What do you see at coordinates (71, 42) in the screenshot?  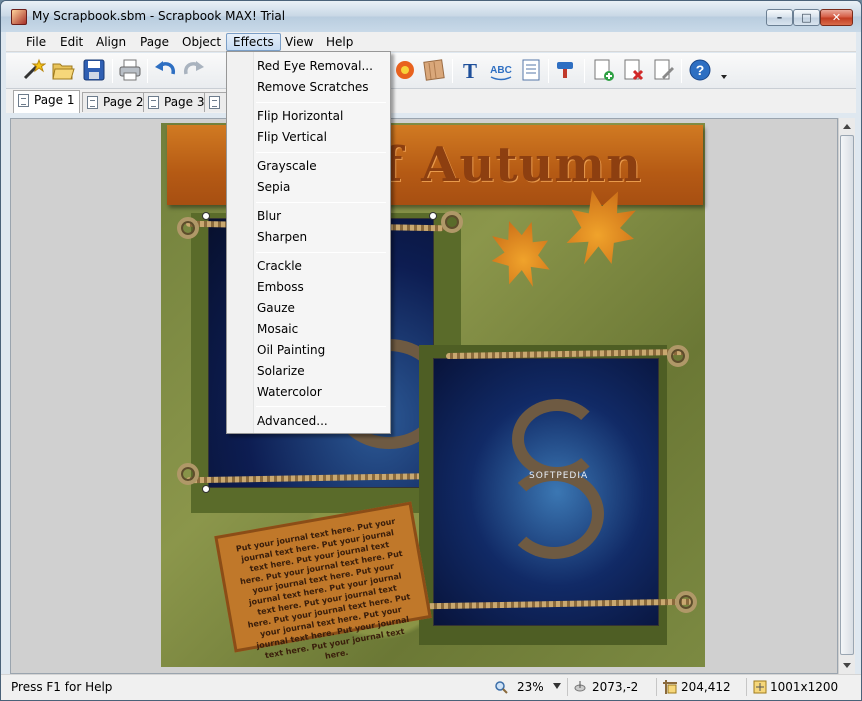 I see `menu-edit: Edit` at bounding box center [71, 42].